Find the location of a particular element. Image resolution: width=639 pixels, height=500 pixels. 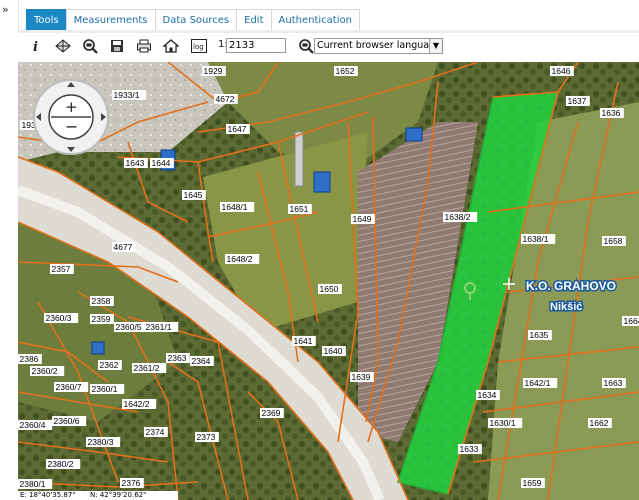

svg-text: 1659 is located at coordinates (532, 483).